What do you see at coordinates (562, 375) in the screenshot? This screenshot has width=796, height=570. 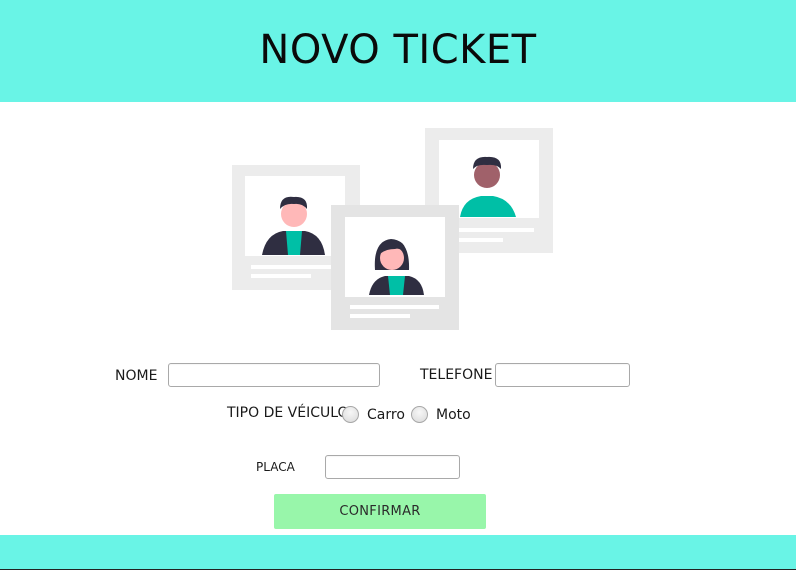 I see `telefone-input` at bounding box center [562, 375].